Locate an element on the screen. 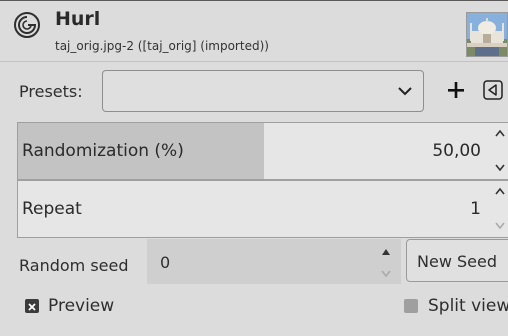 The image size is (508, 336). image-thumbnail is located at coordinates (487, 34).